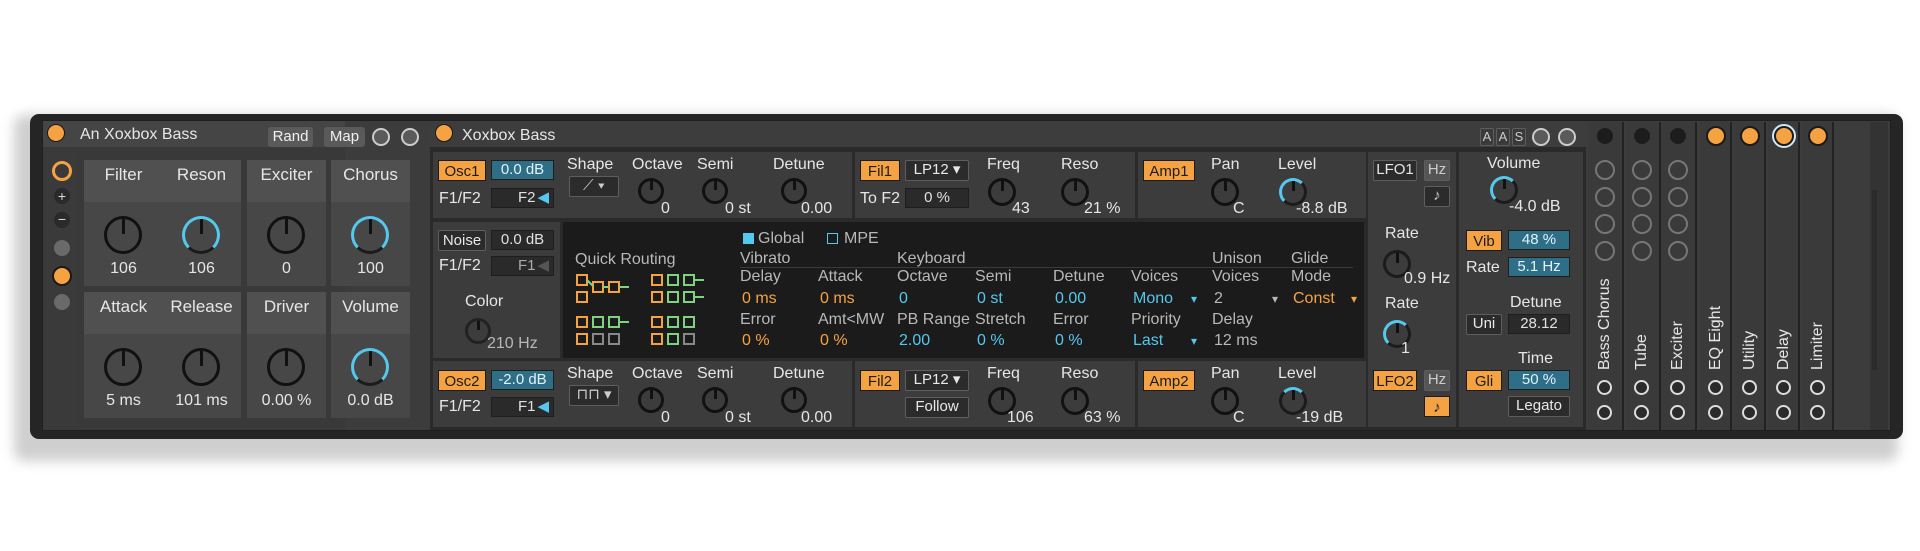 The image size is (1920, 551). What do you see at coordinates (1678, 345) in the screenshot?
I see `chain-device-name: Exciter` at bounding box center [1678, 345].